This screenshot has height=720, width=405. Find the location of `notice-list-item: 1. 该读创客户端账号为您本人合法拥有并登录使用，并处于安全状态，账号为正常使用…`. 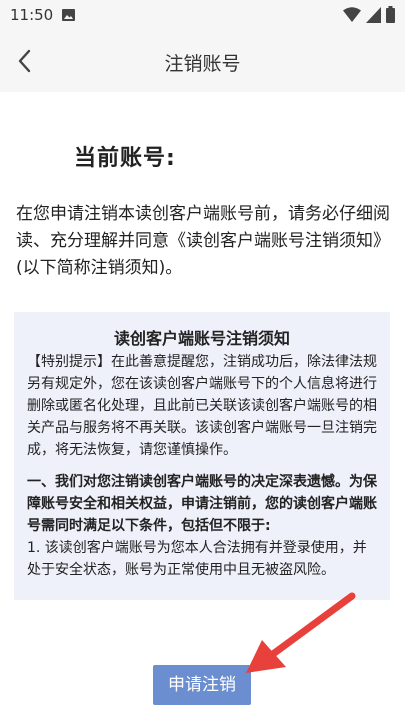

notice-list-item: 1. 该读创客户端账号为您本人合法拥有并登录使用，并处于安全状态，账号为正常使用… is located at coordinates (197, 559).